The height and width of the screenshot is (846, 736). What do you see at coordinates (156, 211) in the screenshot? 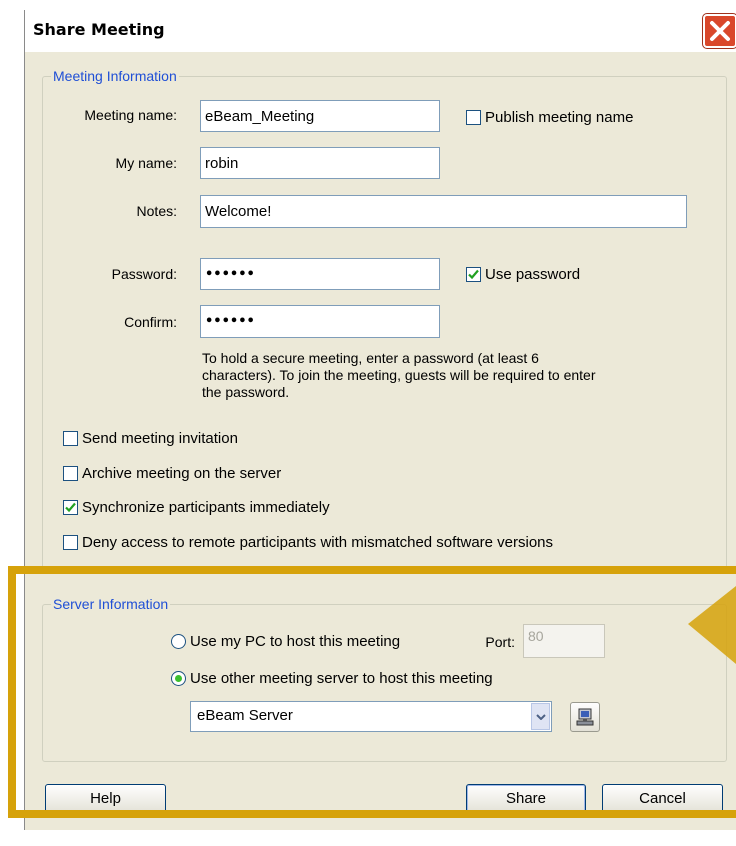
I see `notes-label: Notes:` at bounding box center [156, 211].